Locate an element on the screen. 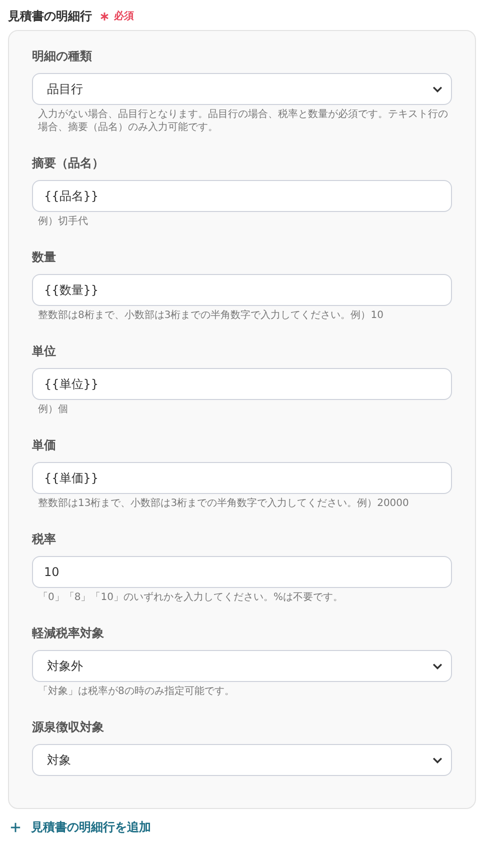 The image size is (486, 847). help-text: 「0」「8」「10」のいずれかを入力してください。%は不要です。 is located at coordinates (190, 597).